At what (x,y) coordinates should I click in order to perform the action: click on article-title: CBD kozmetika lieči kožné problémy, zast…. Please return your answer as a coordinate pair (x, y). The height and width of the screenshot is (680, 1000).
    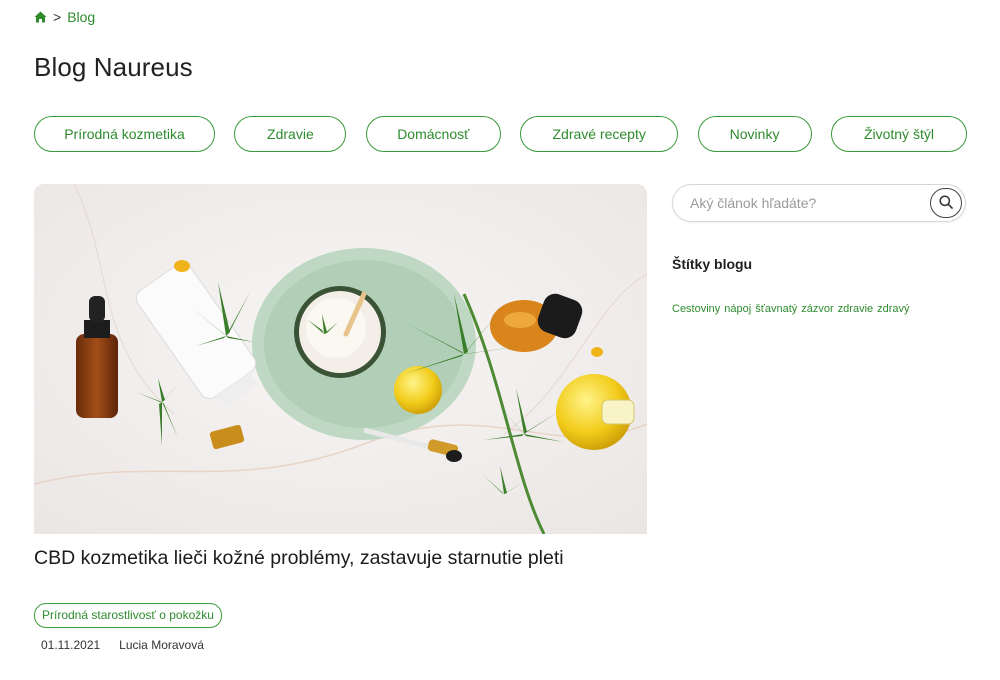
    Looking at the image, I should click on (340, 558).